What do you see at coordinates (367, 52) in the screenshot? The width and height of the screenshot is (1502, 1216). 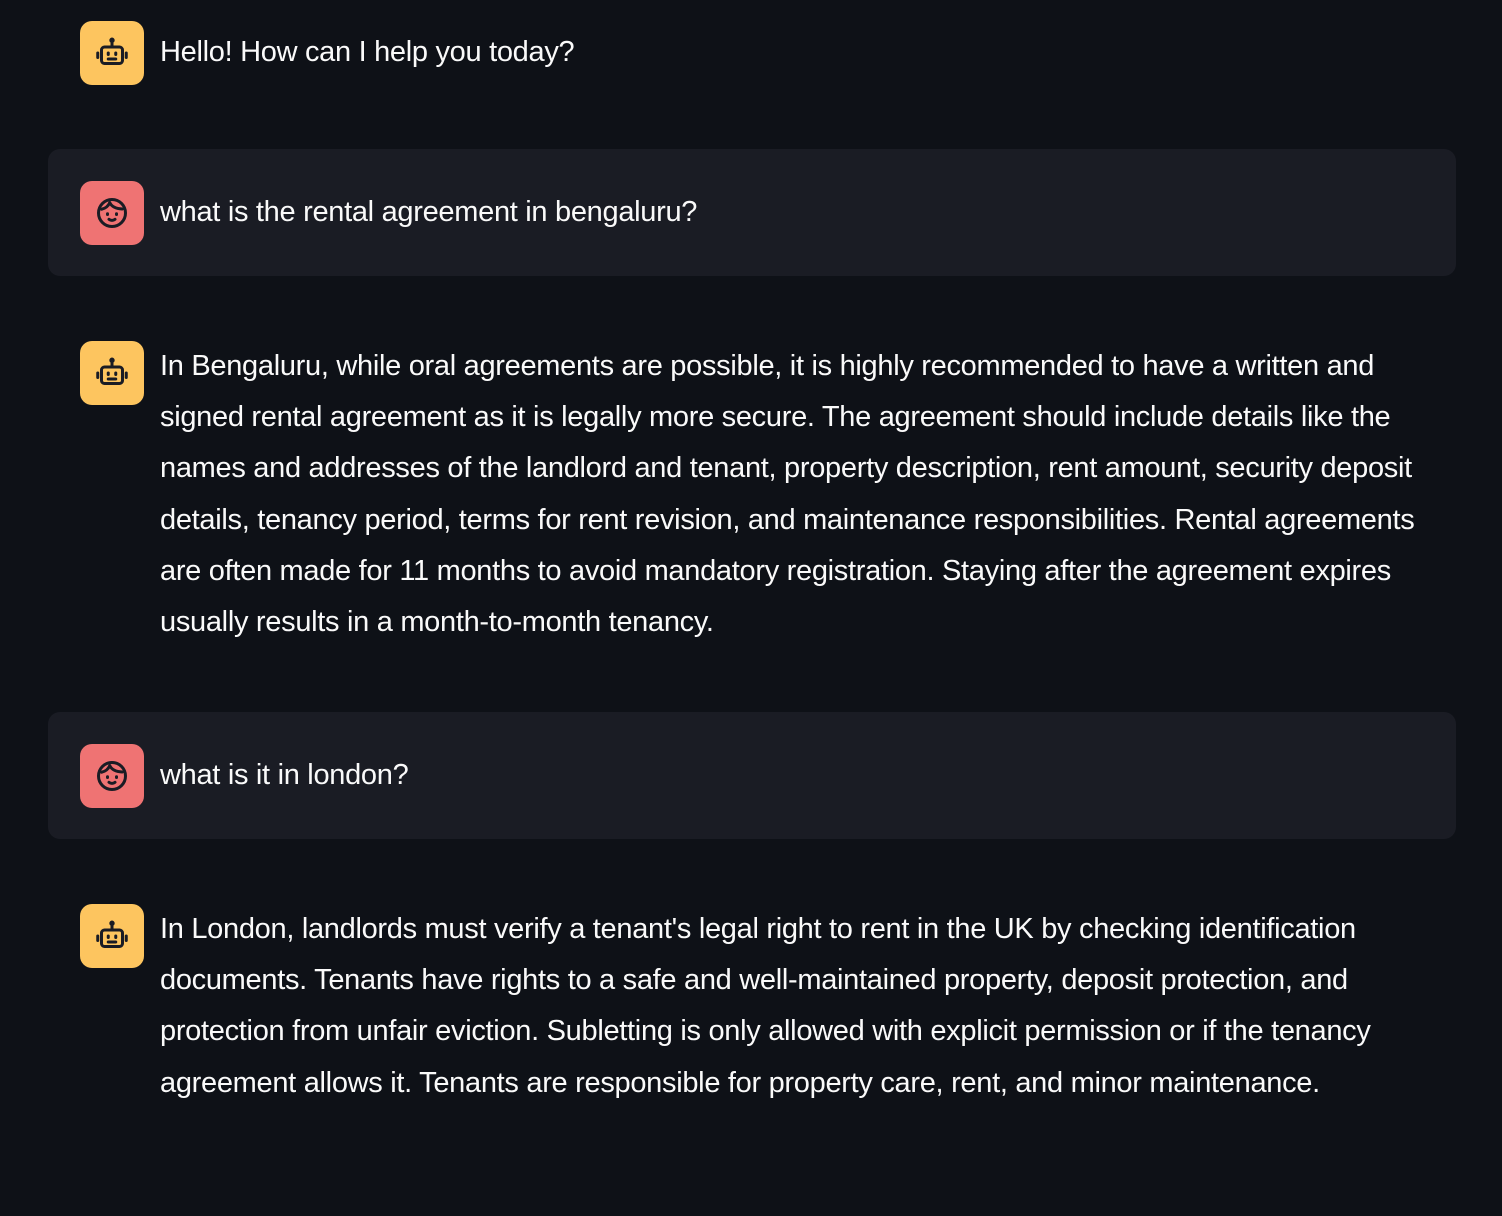 I see `message-text: Hello! How can I help you today?` at bounding box center [367, 52].